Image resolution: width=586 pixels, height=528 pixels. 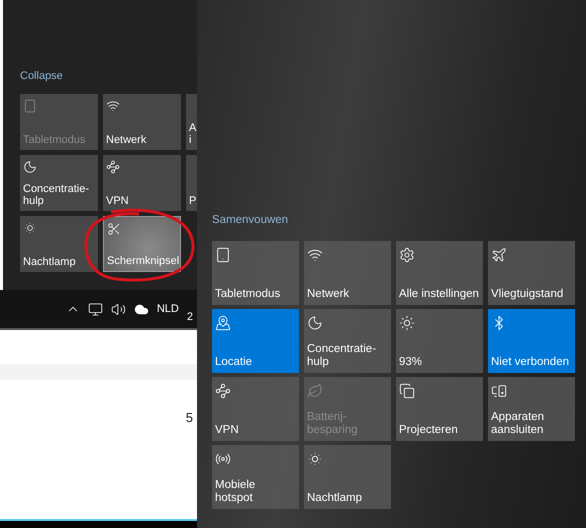 What do you see at coordinates (223, 323) in the screenshot?
I see `map-pin-icon` at bounding box center [223, 323].